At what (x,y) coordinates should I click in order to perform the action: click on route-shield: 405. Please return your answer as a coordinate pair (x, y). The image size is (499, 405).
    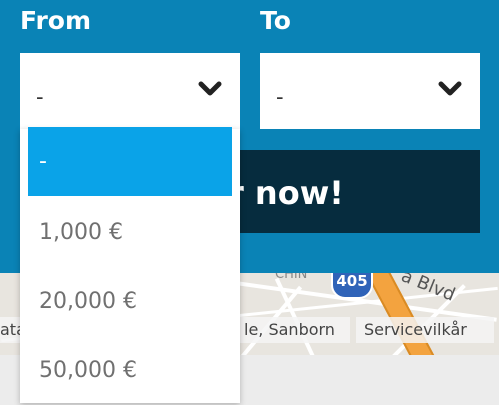
    Looking at the image, I should click on (352, 286).